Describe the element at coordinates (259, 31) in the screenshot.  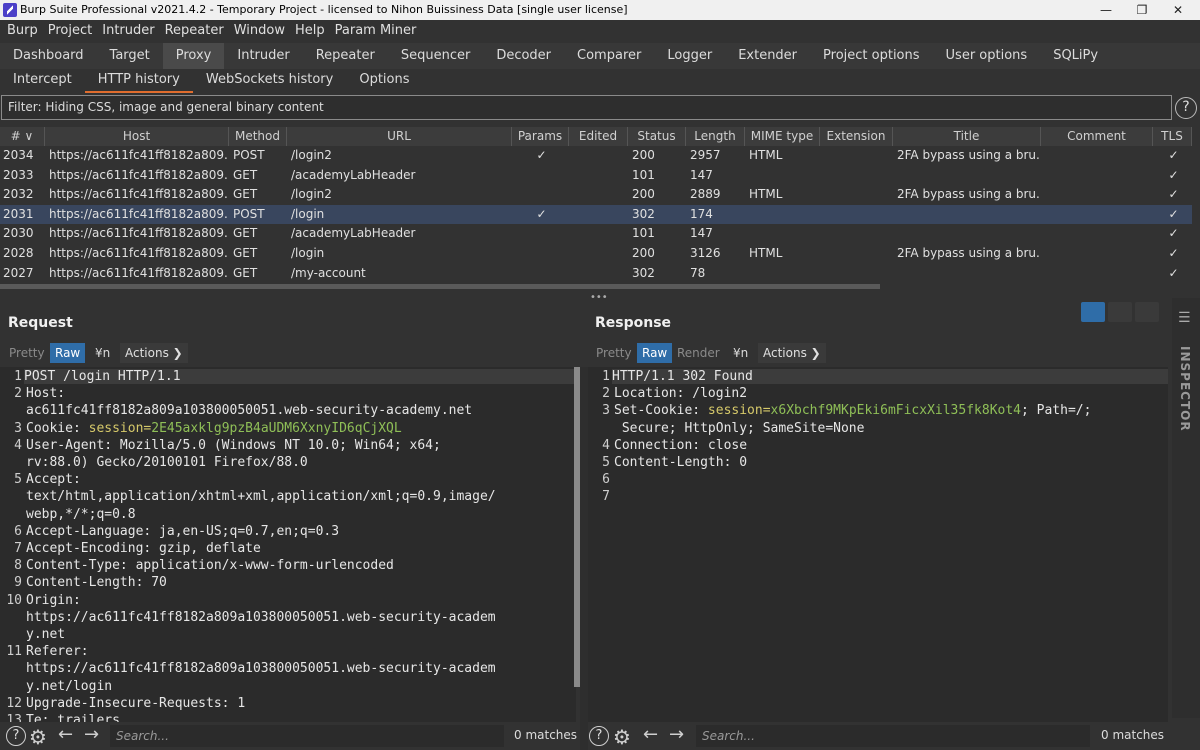
I see `menu-window: Window` at that location.